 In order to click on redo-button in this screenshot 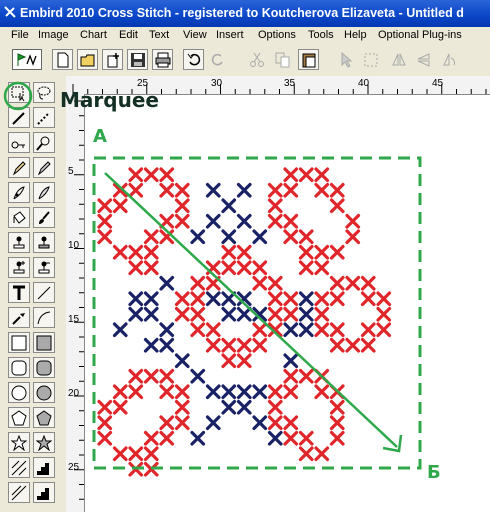, I will do `click(217, 59)`.